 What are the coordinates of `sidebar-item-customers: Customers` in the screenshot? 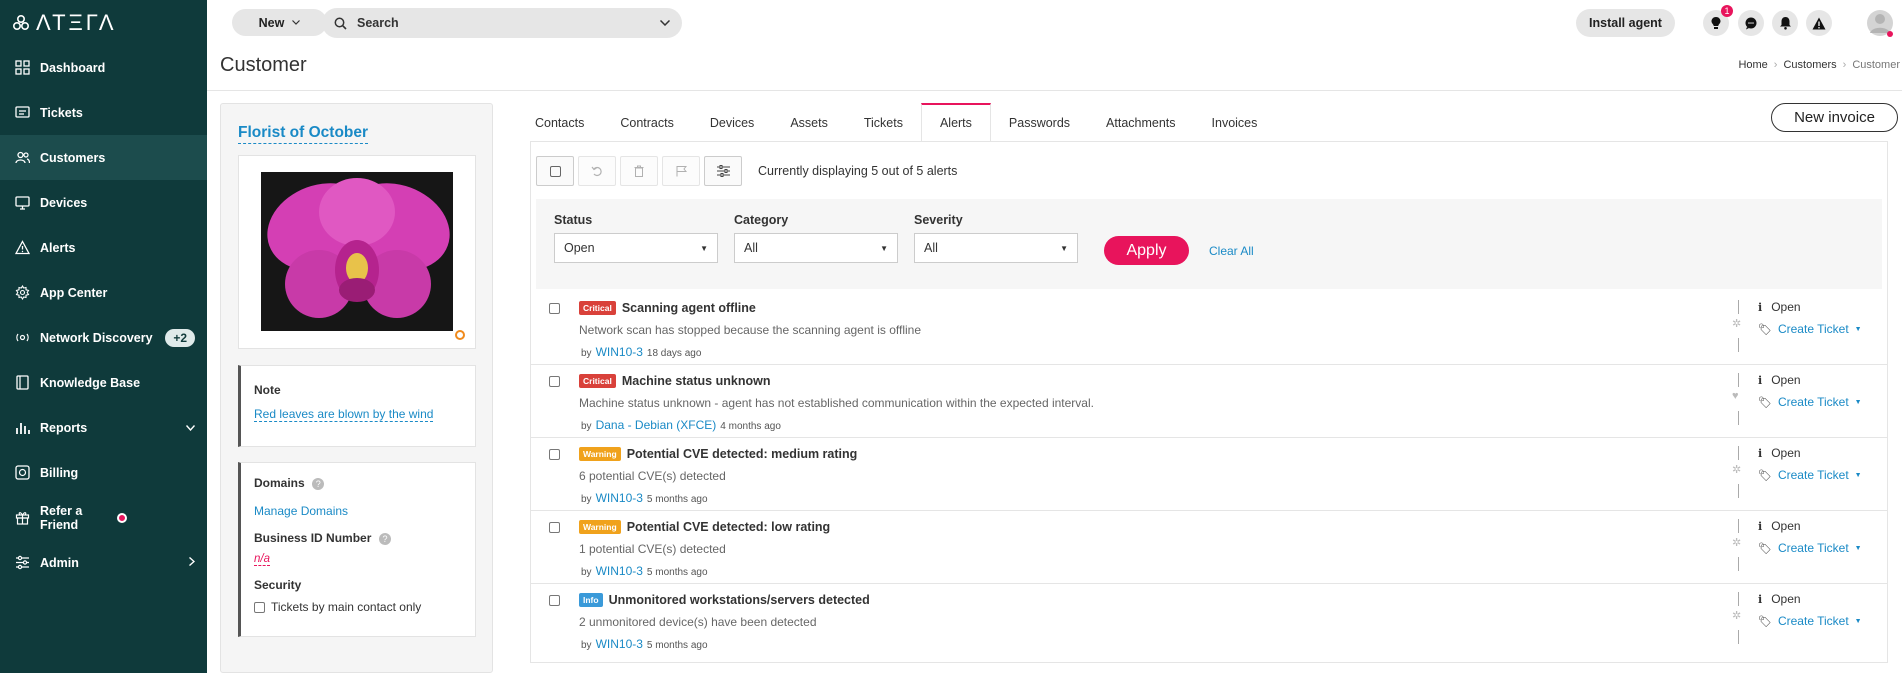 It's located at (103, 157).